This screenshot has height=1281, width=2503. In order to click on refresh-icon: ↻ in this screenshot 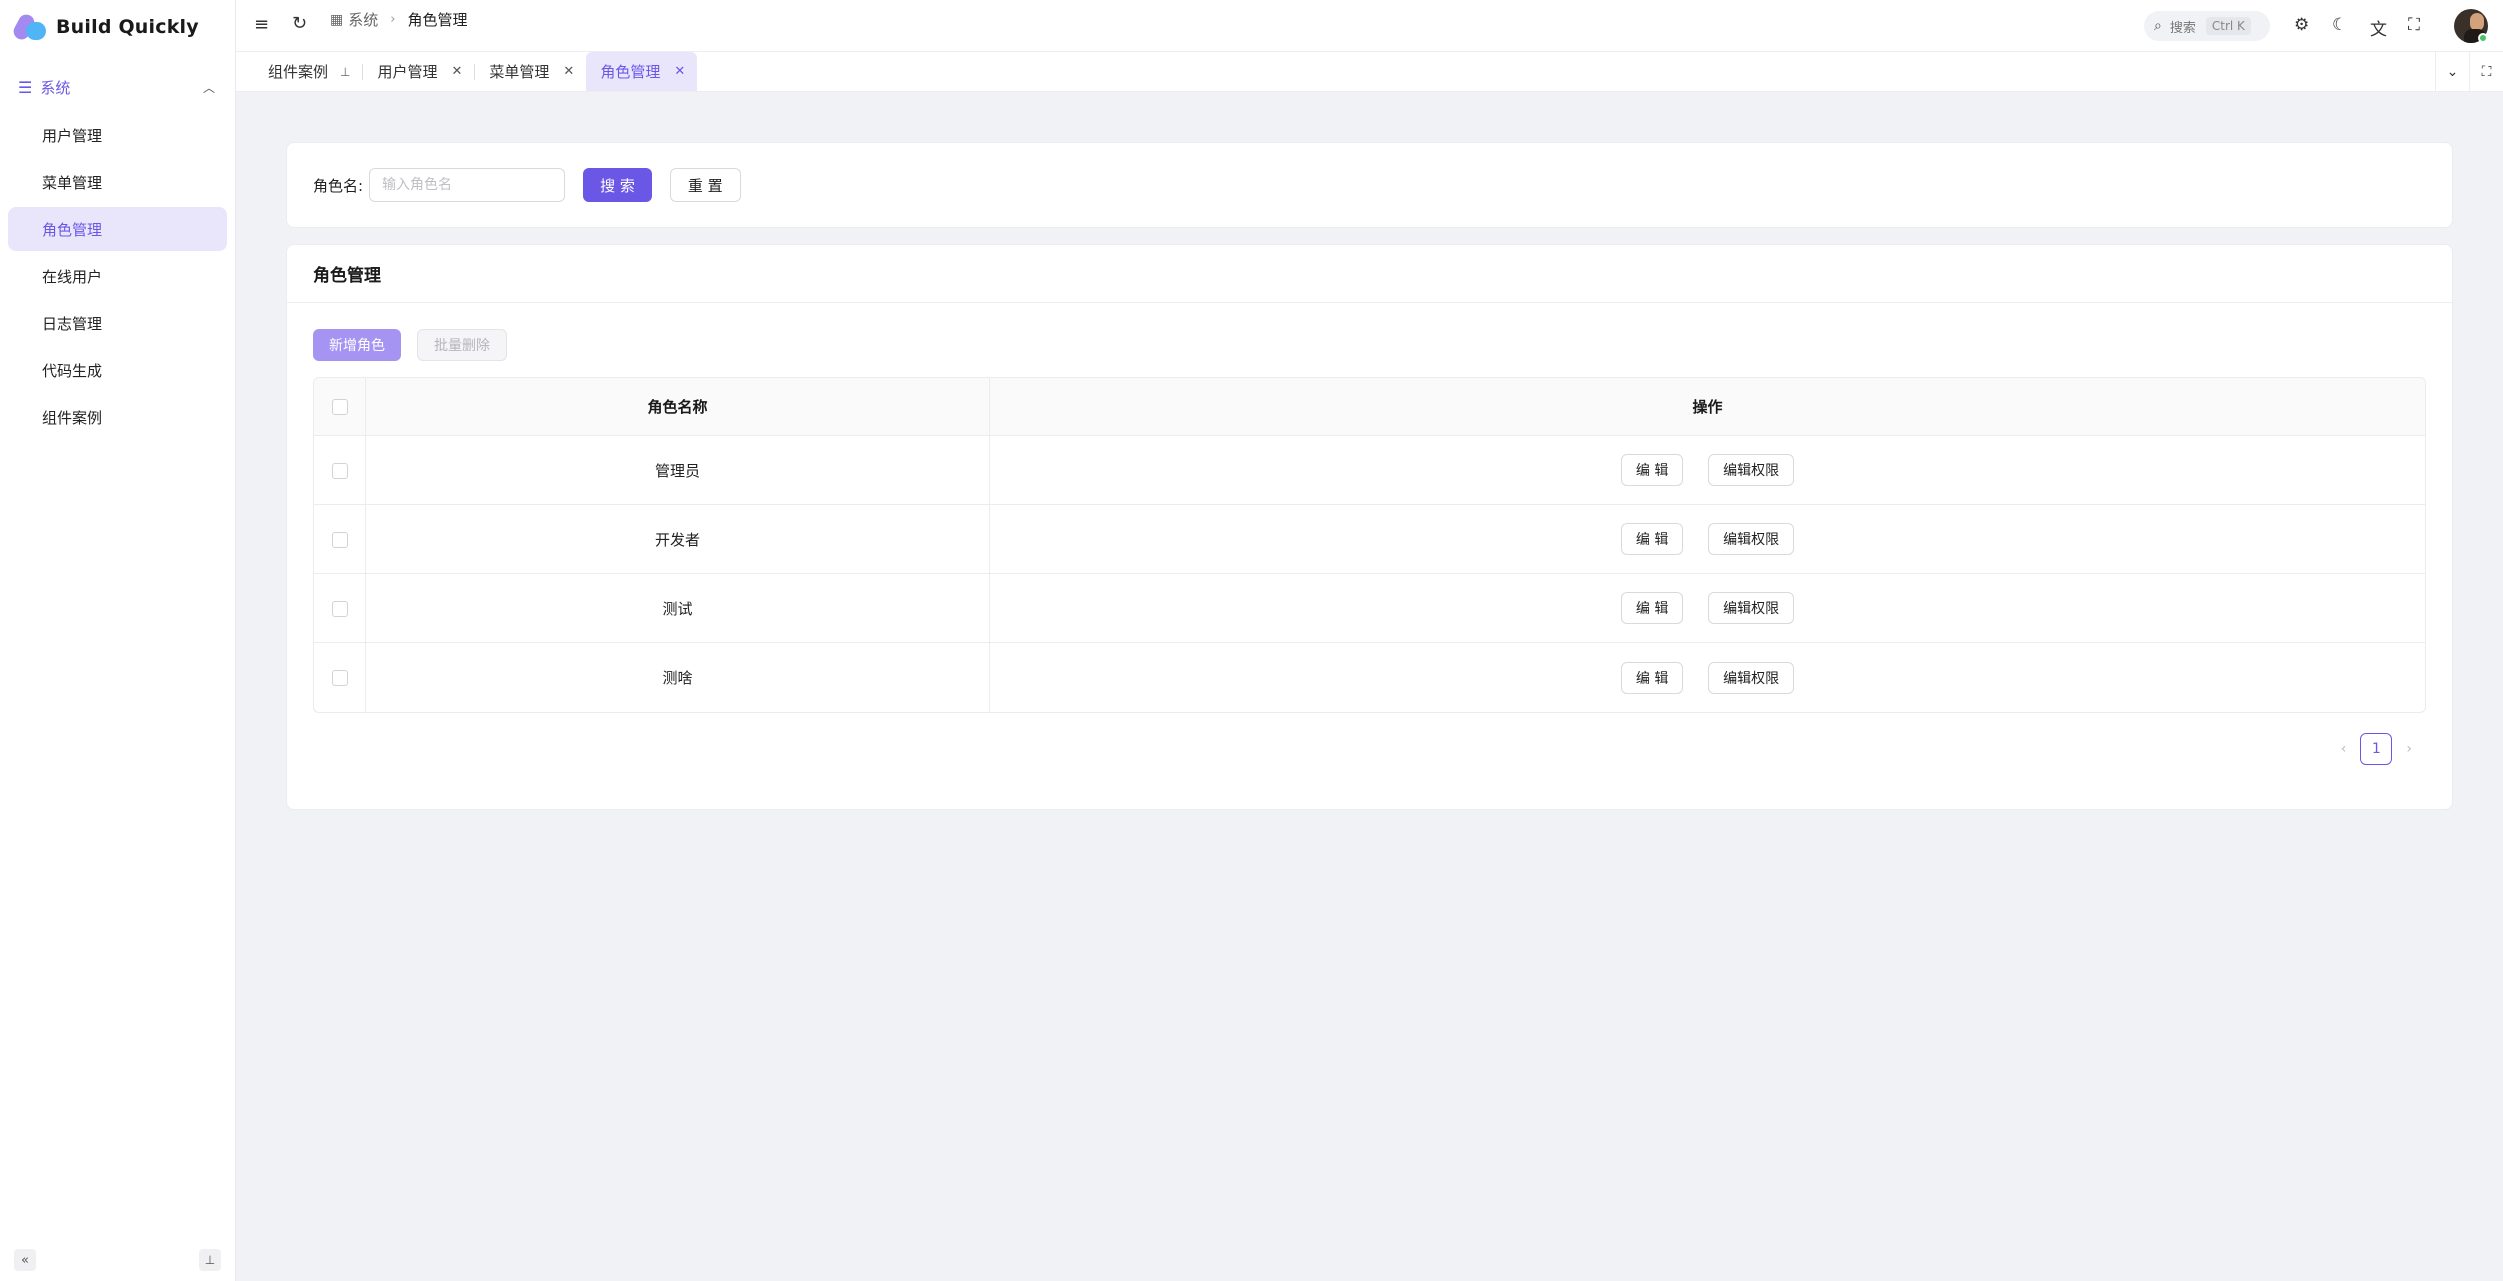, I will do `click(299, 23)`.